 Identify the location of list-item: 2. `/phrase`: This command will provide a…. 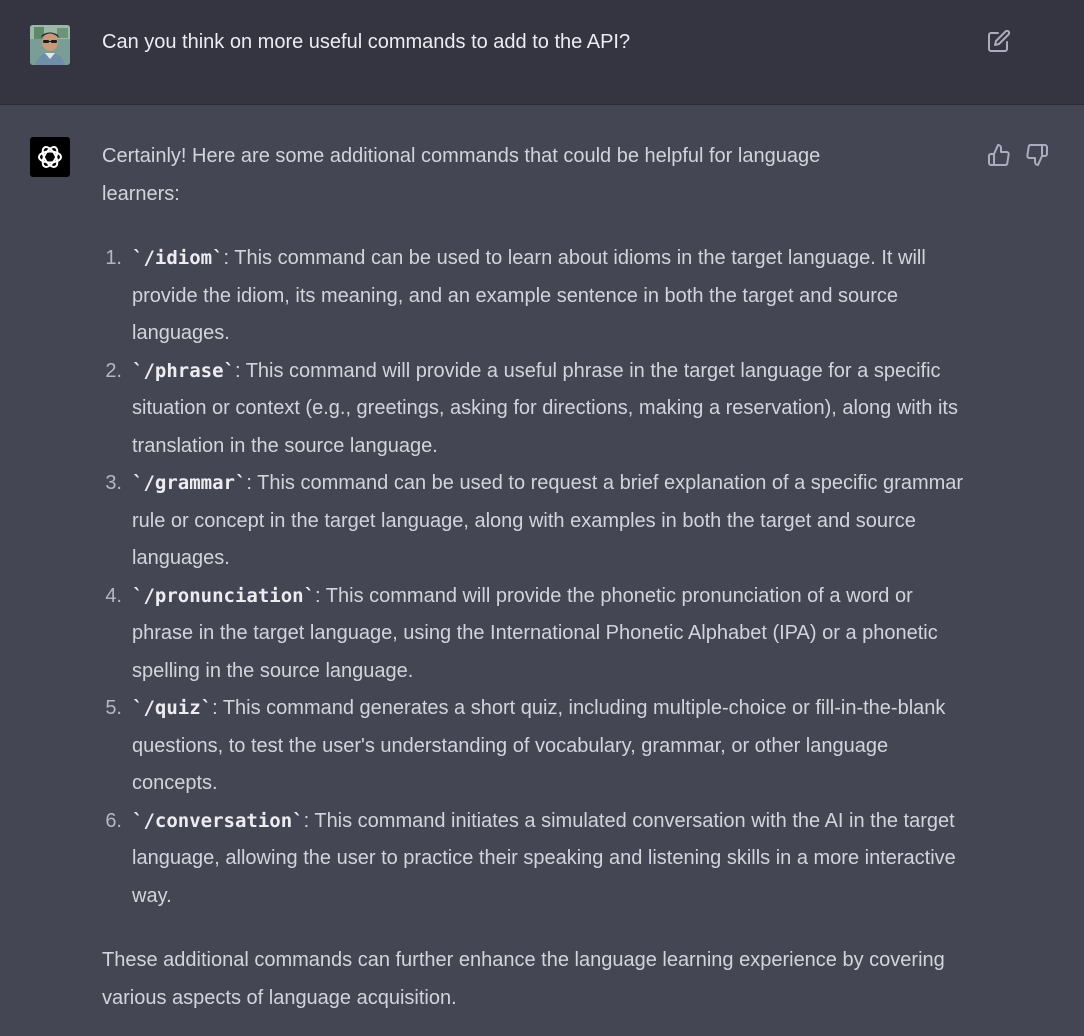
(537, 409).